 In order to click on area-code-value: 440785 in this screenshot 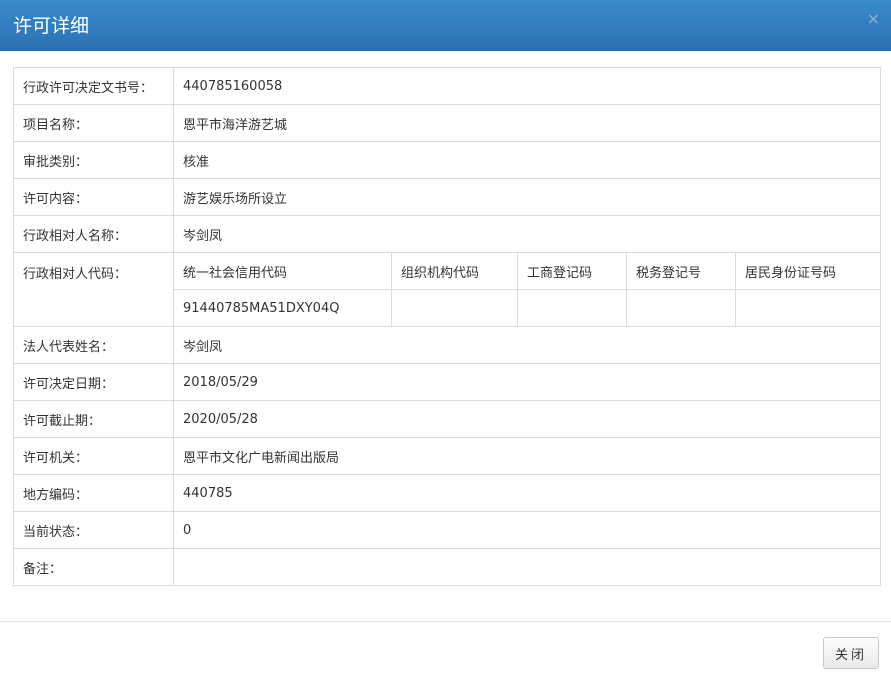, I will do `click(527, 493)`.